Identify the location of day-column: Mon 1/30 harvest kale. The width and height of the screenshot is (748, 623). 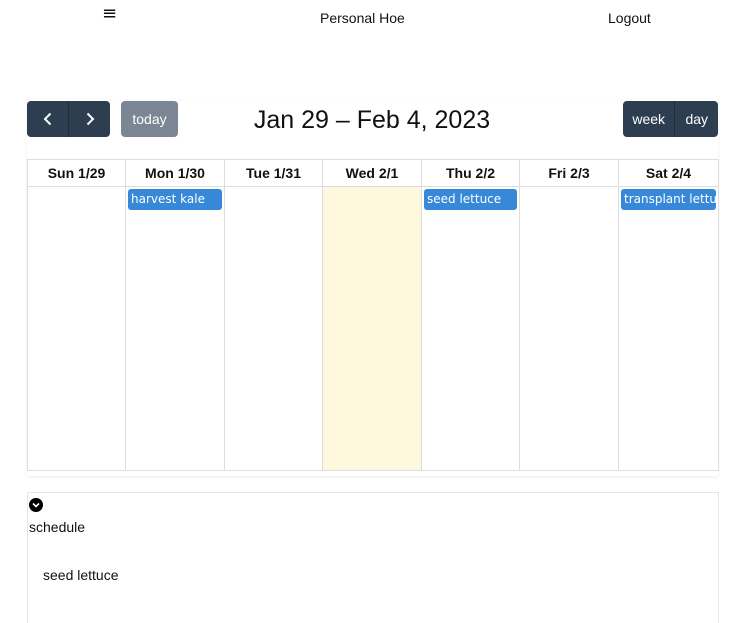
(175, 315).